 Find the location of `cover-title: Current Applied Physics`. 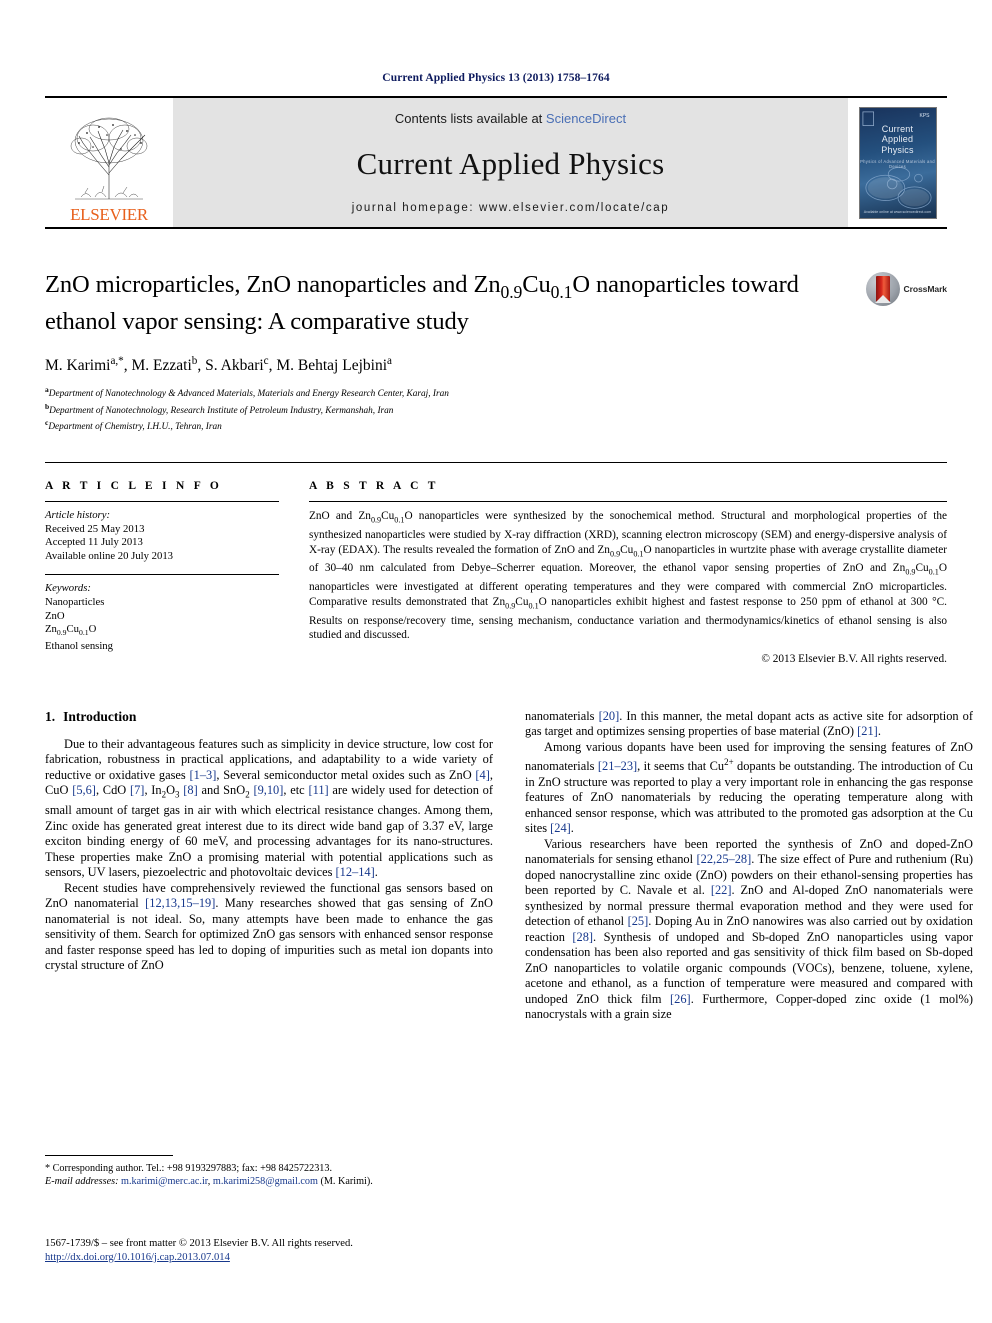

cover-title: Current Applied Physics is located at coordinates (898, 140).